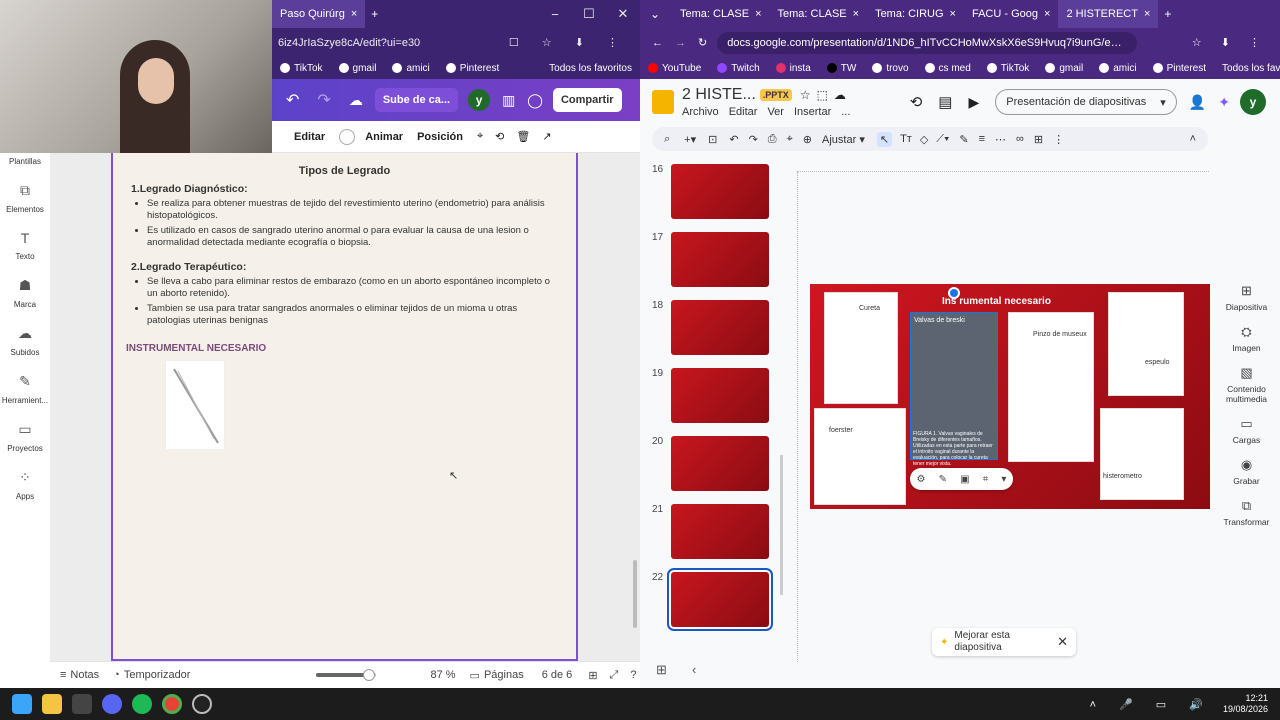 The width and height of the screenshot is (1280, 720). I want to click on panel-slide: ⊞ Diapositiva, so click(1246, 297).